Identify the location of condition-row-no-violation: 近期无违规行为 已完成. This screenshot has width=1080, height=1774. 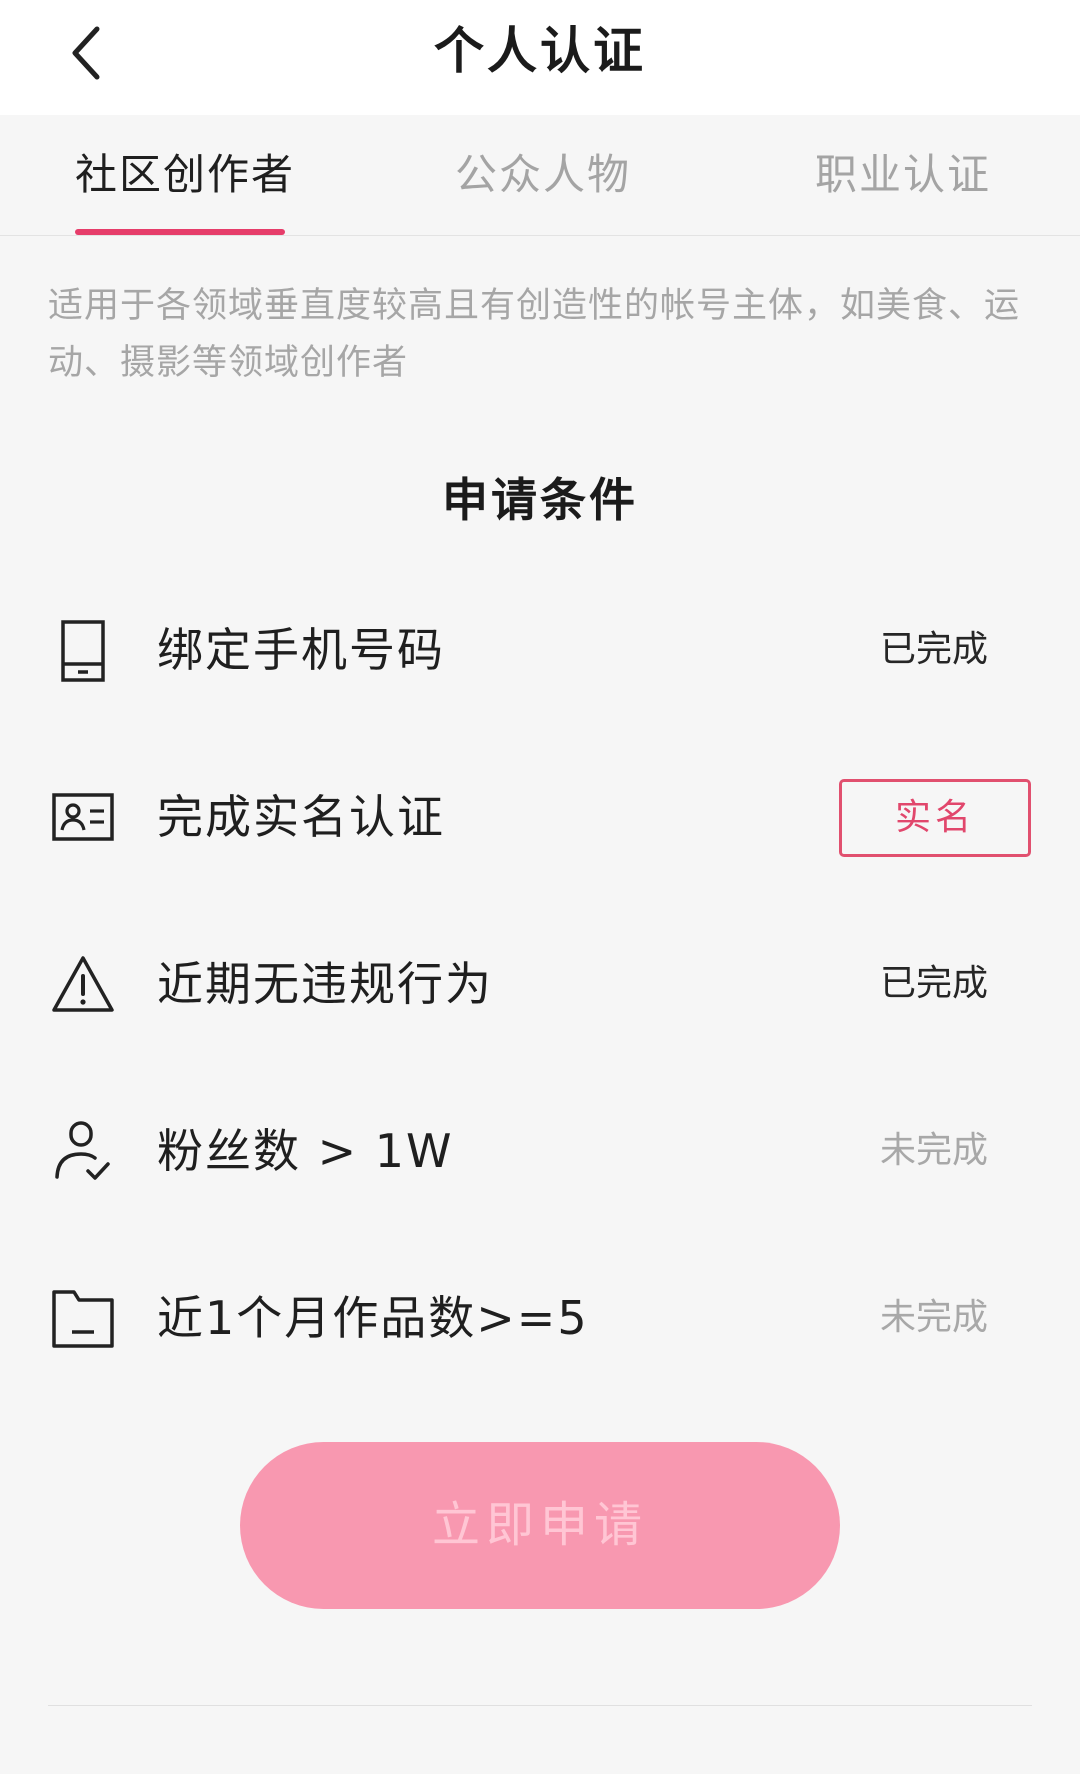
(540, 984).